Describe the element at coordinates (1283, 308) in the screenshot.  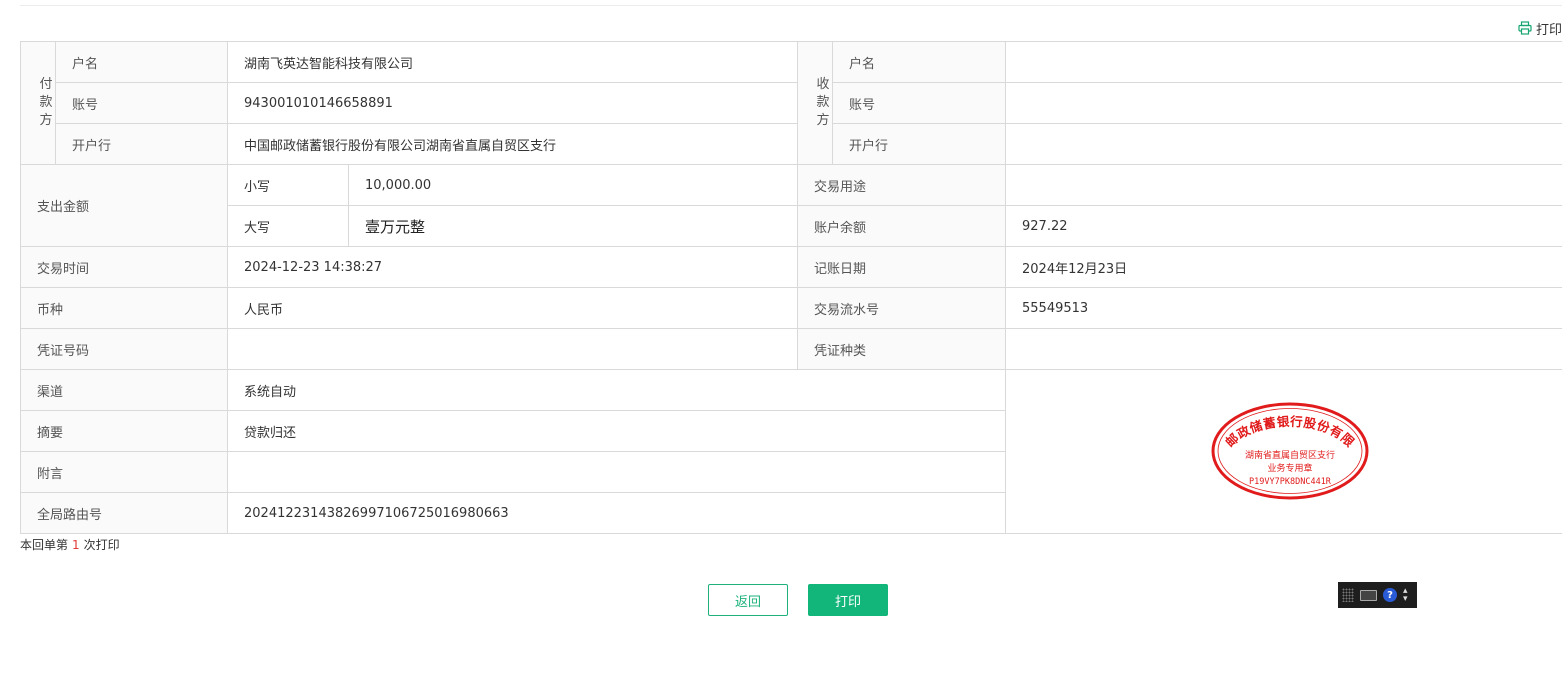
I see `serial-value: 55549513` at that location.